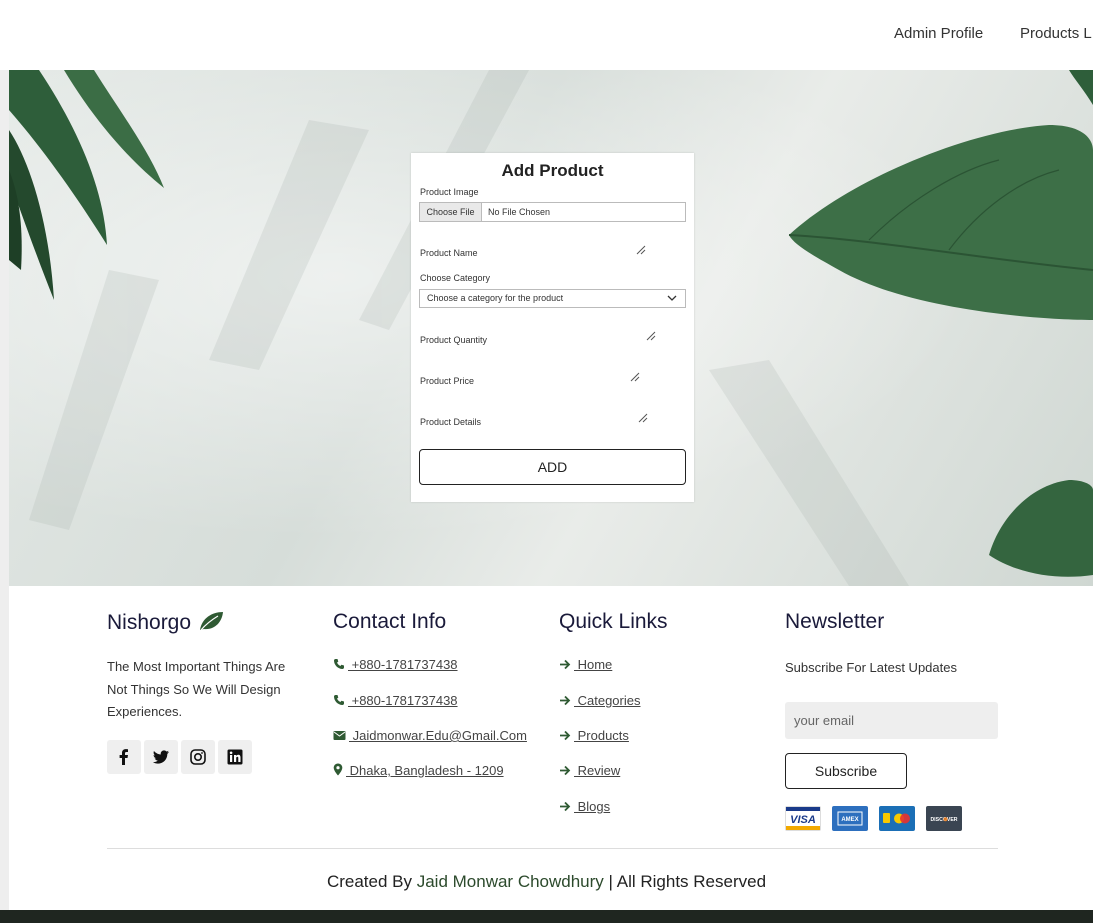 Image resolution: width=1093 pixels, height=923 pixels. What do you see at coordinates (339, 735) in the screenshot?
I see `envelope-icon` at bounding box center [339, 735].